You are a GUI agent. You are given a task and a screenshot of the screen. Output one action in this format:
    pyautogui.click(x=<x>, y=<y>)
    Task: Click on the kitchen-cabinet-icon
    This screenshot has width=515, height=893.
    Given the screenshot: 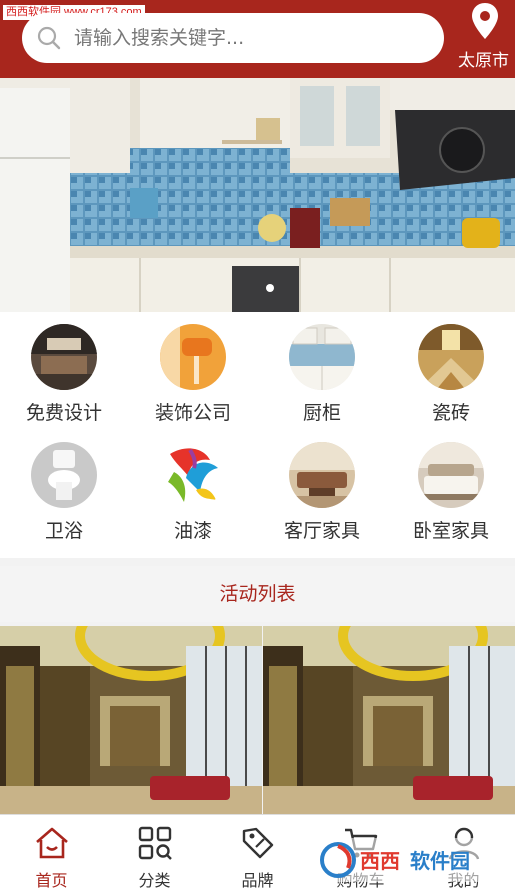 What is the action you would take?
    pyautogui.click(x=322, y=357)
    